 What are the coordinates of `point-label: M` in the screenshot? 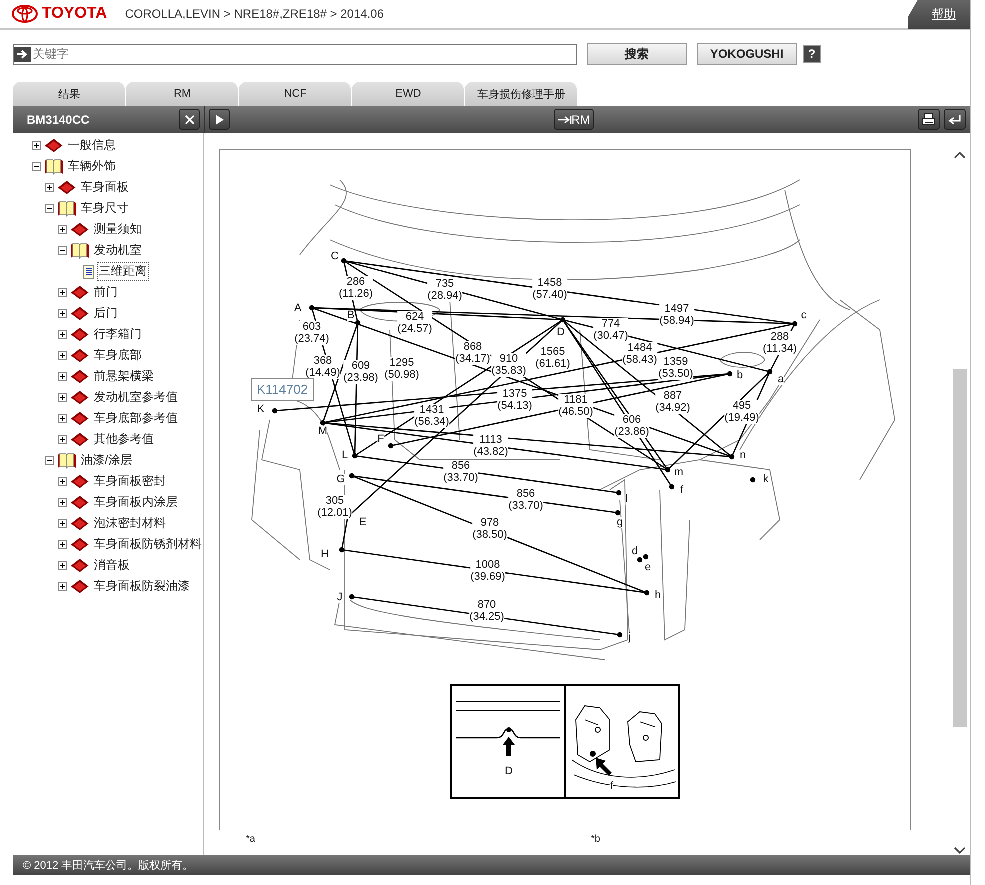 It's located at (323, 432).